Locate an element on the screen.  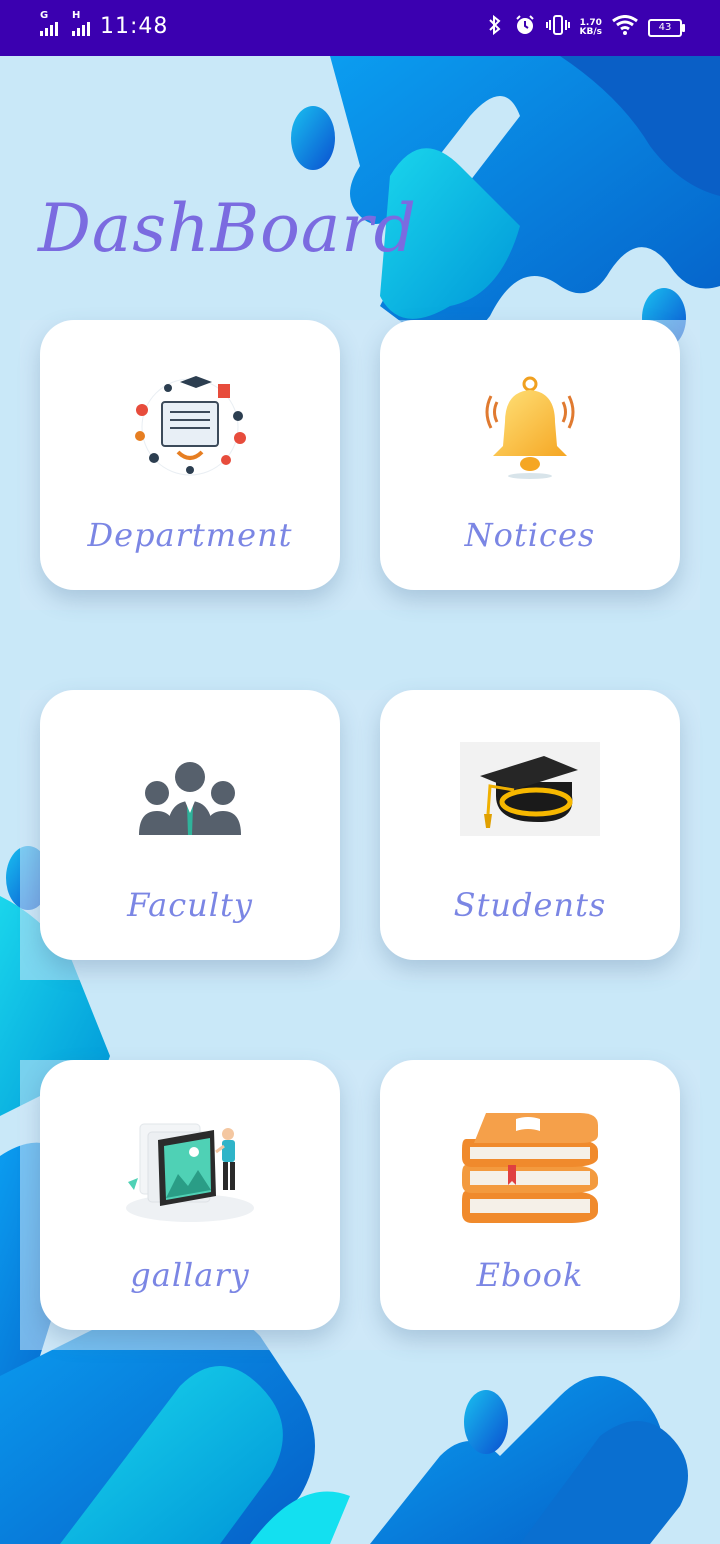
notices-label: Notices is located at coordinates (530, 535).